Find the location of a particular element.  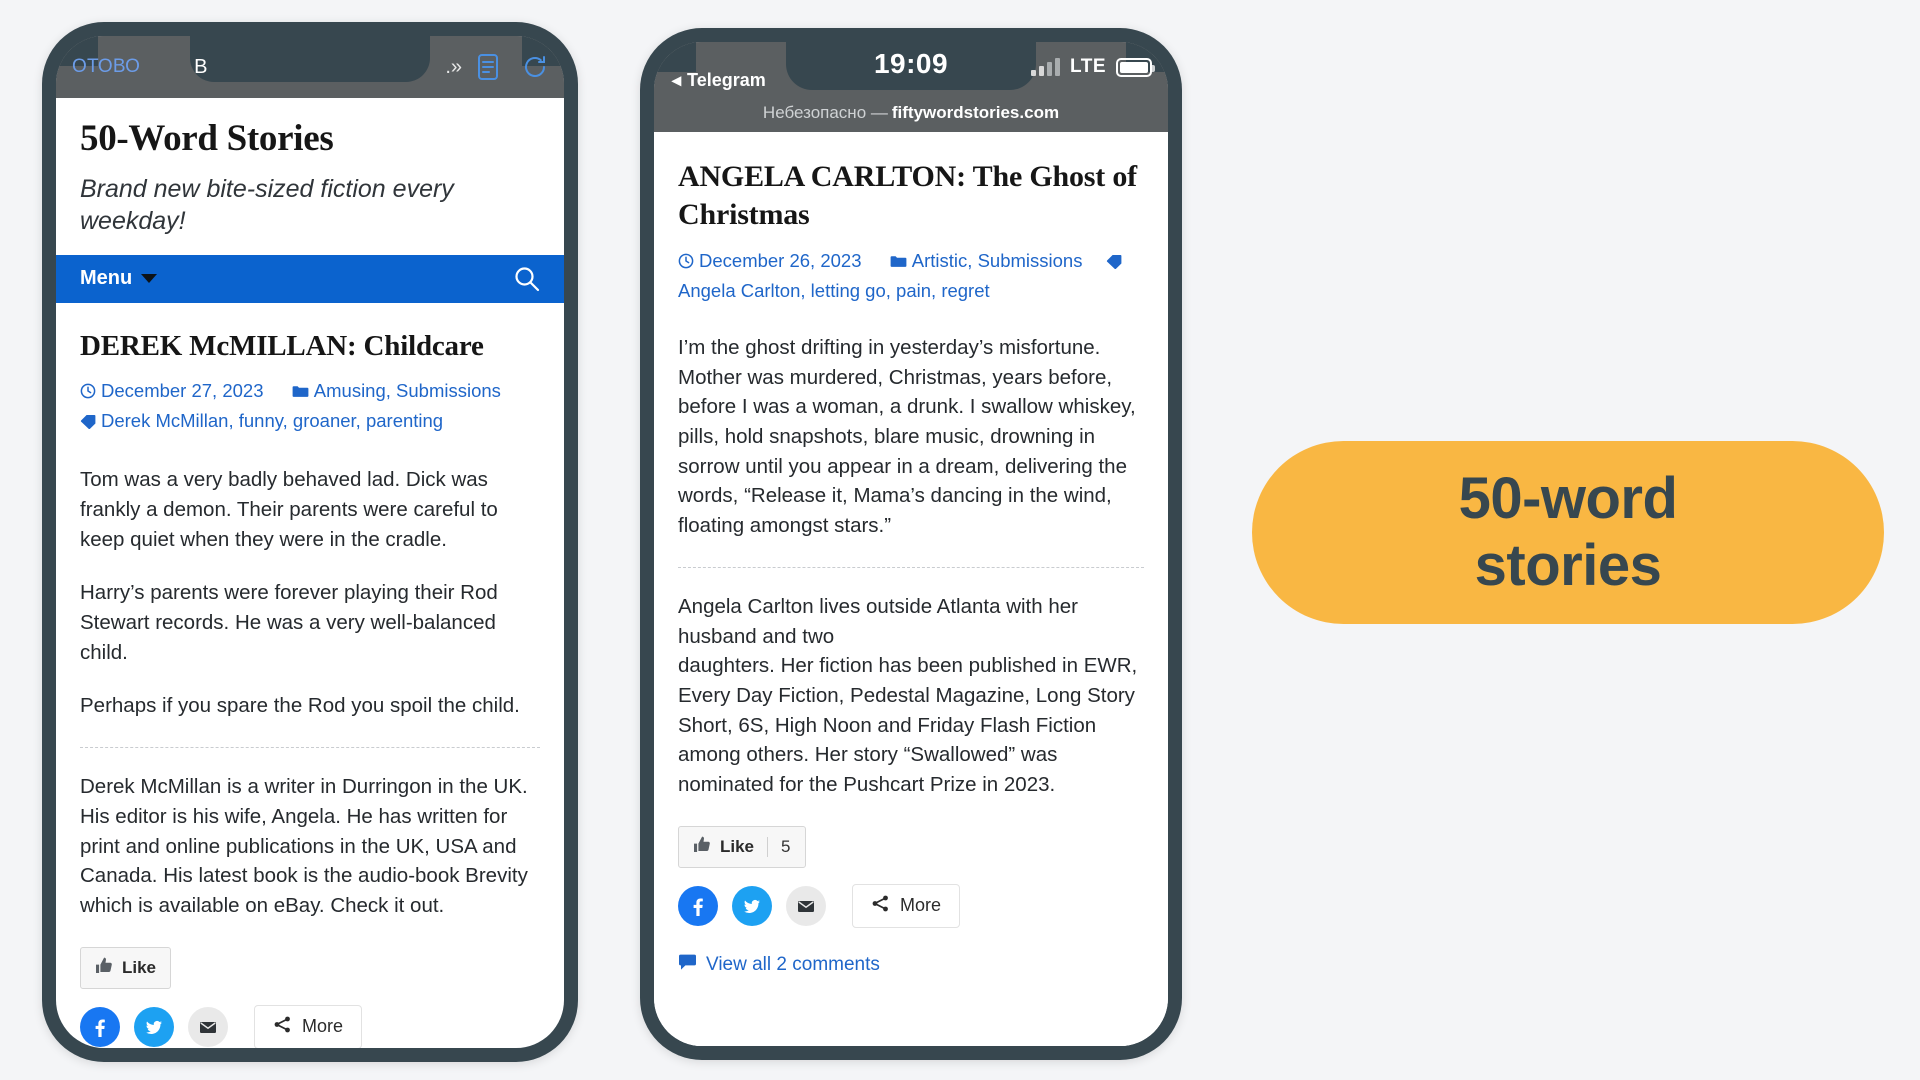

menu-button-label: Menu is located at coordinates (106, 278).